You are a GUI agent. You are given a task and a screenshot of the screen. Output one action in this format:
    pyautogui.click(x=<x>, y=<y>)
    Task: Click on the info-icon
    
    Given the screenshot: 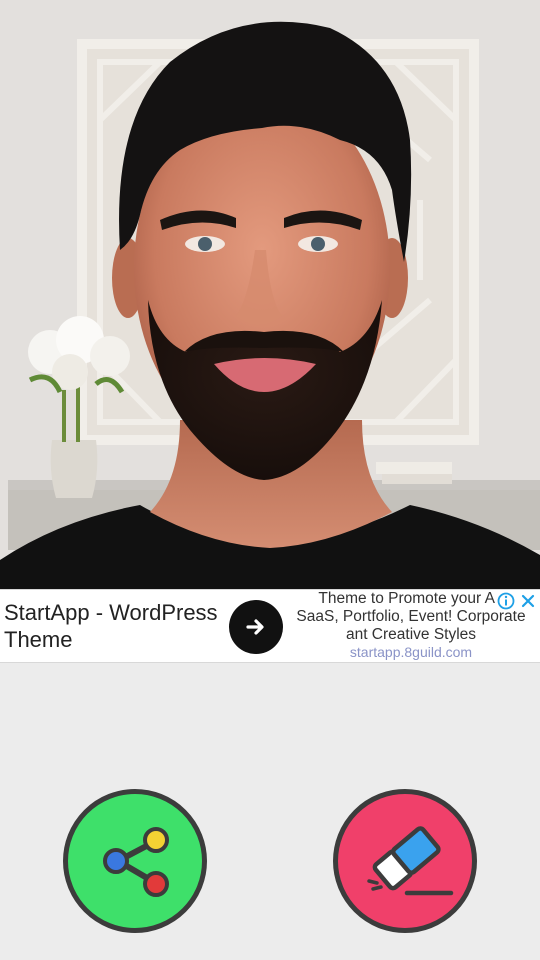 What is the action you would take?
    pyautogui.click(x=506, y=601)
    